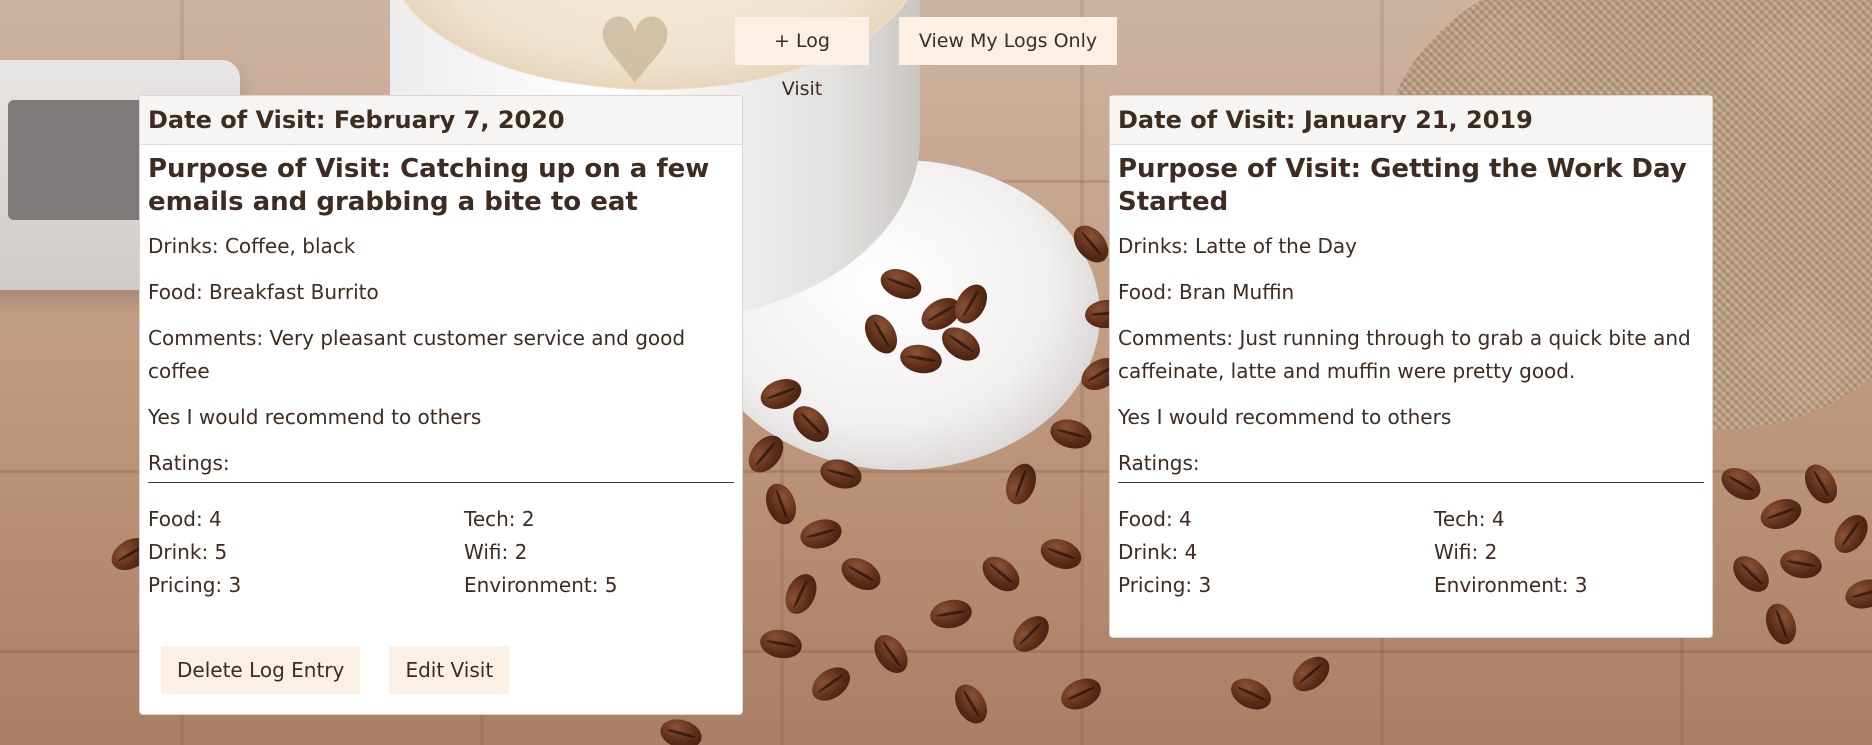 The image size is (1872, 745). What do you see at coordinates (1158, 552) in the screenshot?
I see `rating-drink: Drink: 4` at bounding box center [1158, 552].